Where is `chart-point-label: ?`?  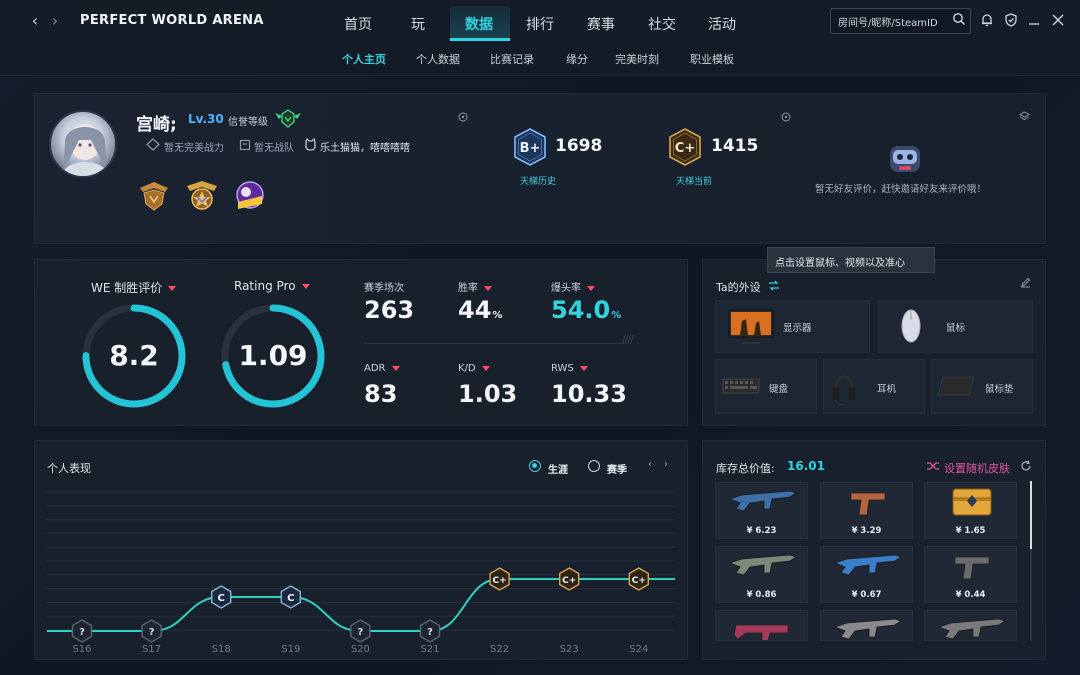 chart-point-label: ? is located at coordinates (152, 632).